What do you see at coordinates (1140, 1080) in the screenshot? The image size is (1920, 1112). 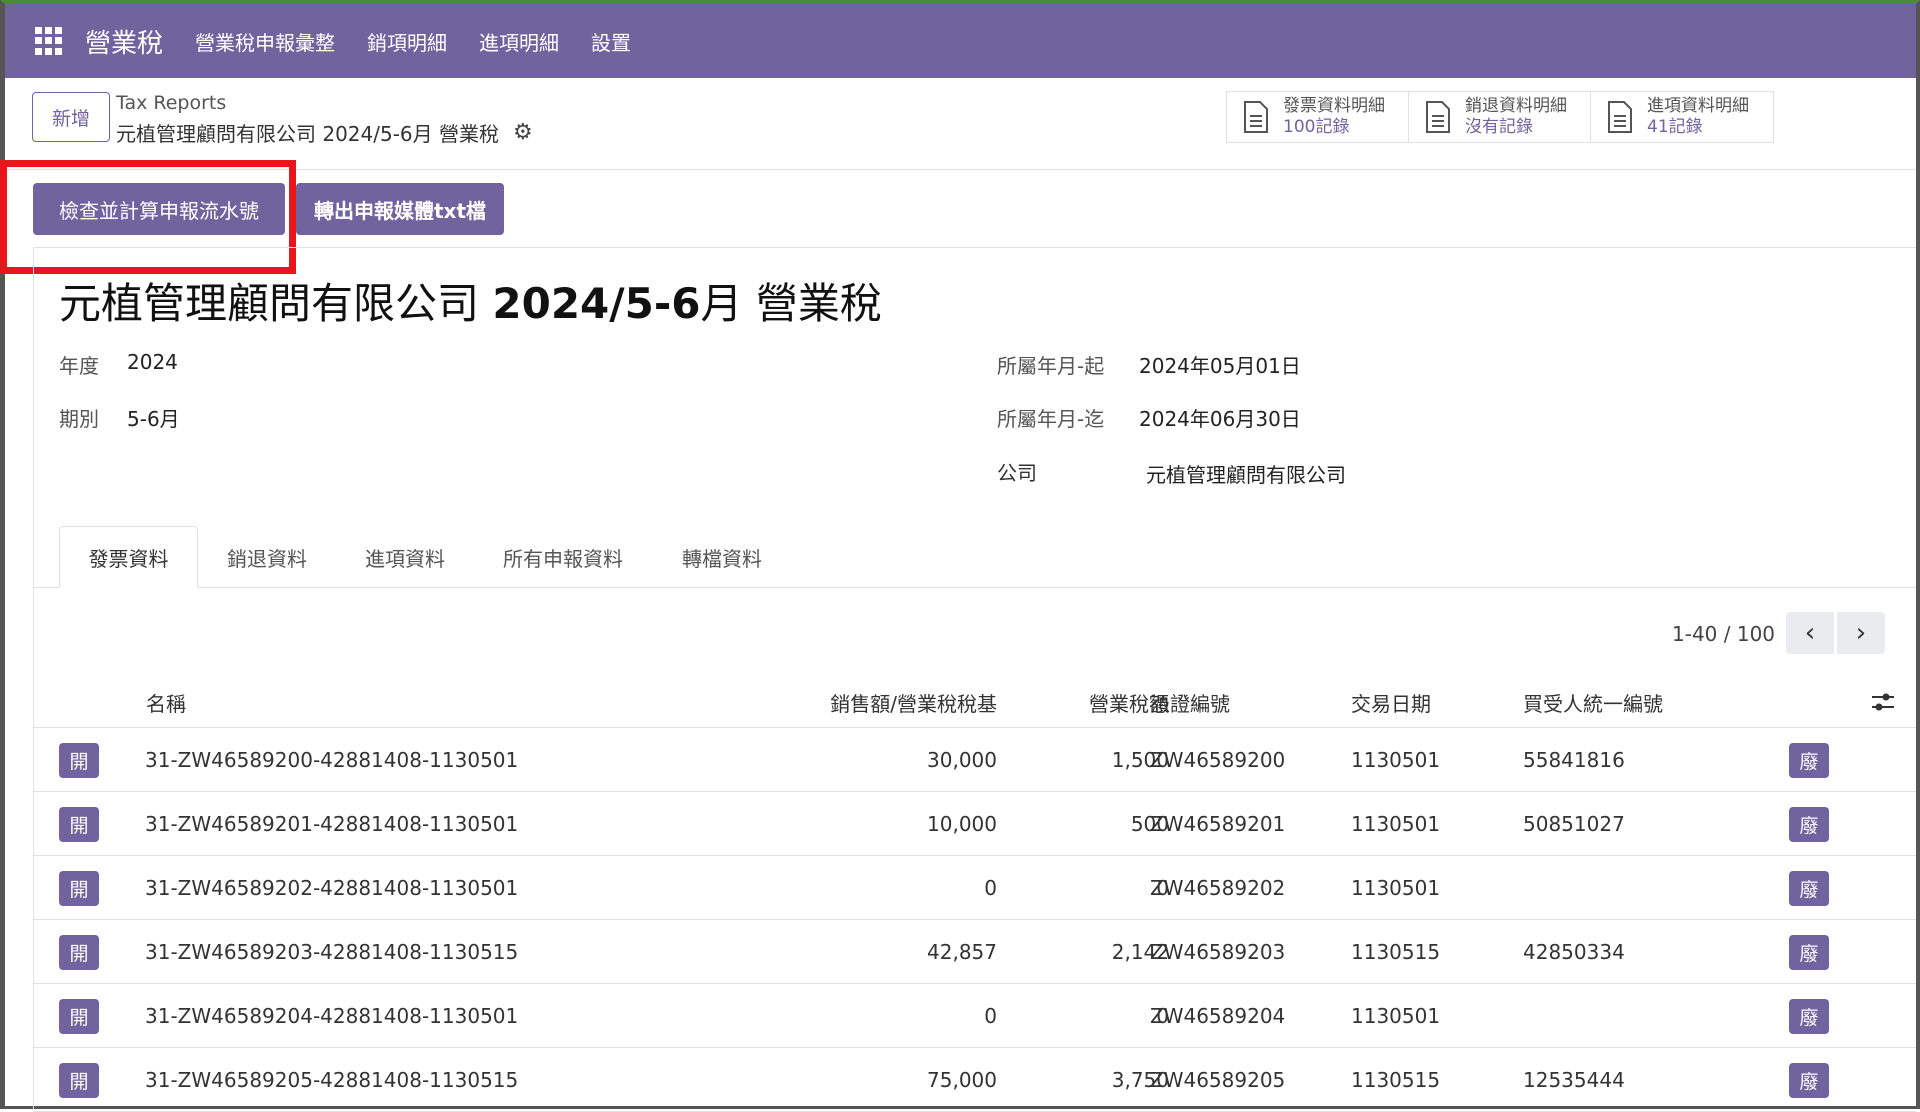 I see `cell-tax-amount: 3,750` at bounding box center [1140, 1080].